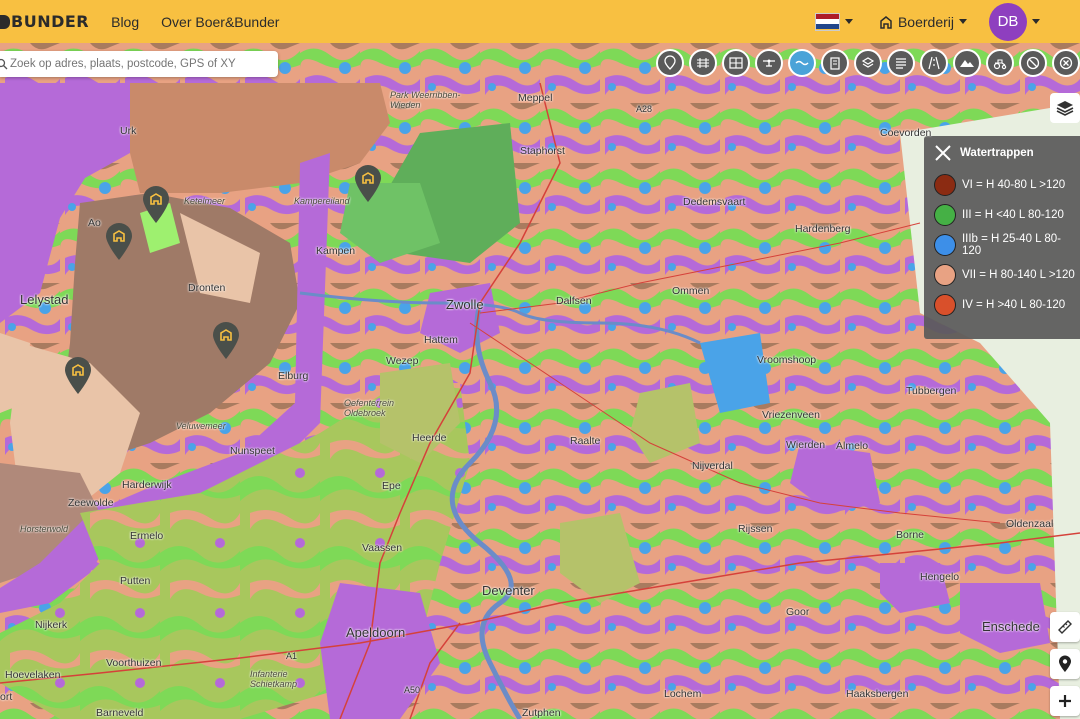 The image size is (1080, 719). What do you see at coordinates (585, 441) in the screenshot?
I see `place-label-raalte: Raalte` at bounding box center [585, 441].